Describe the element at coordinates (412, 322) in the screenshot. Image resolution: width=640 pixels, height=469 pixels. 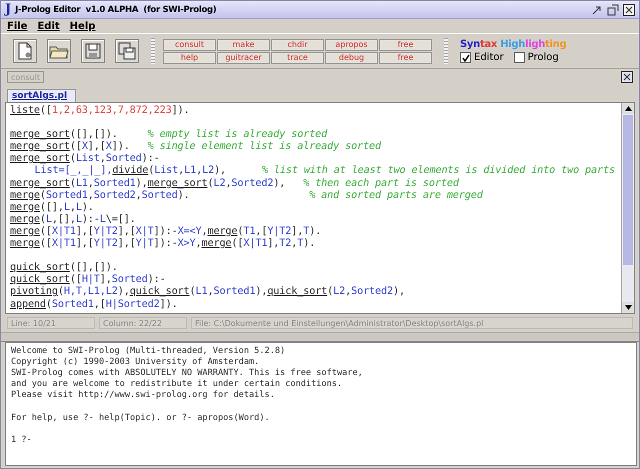
I see `status-field: File: C:\Dokumente und Einstellungen\Administrator\Desktop\sortAlgs.pl` at that location.